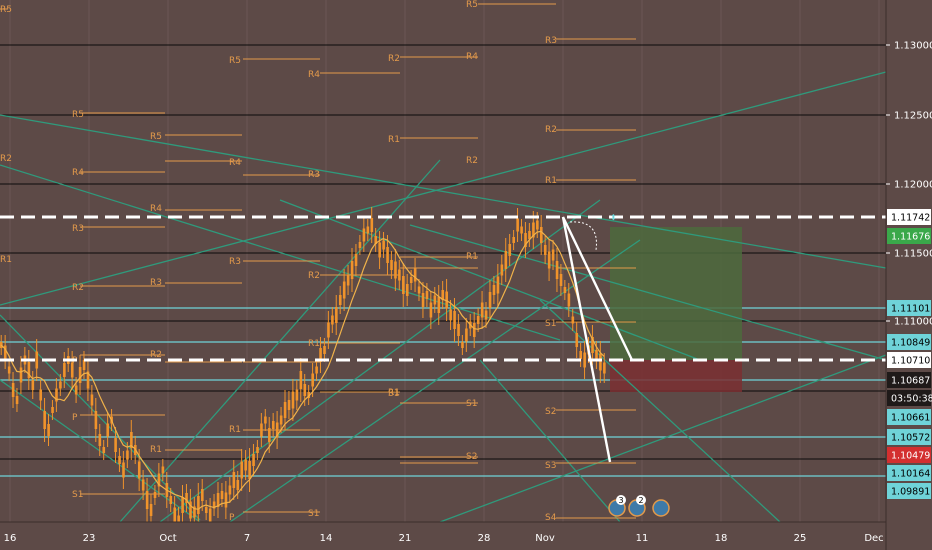 The width and height of the screenshot is (932, 550). Describe the element at coordinates (909, 473) in the screenshot. I see `price-tag: 1.10164` at that location.